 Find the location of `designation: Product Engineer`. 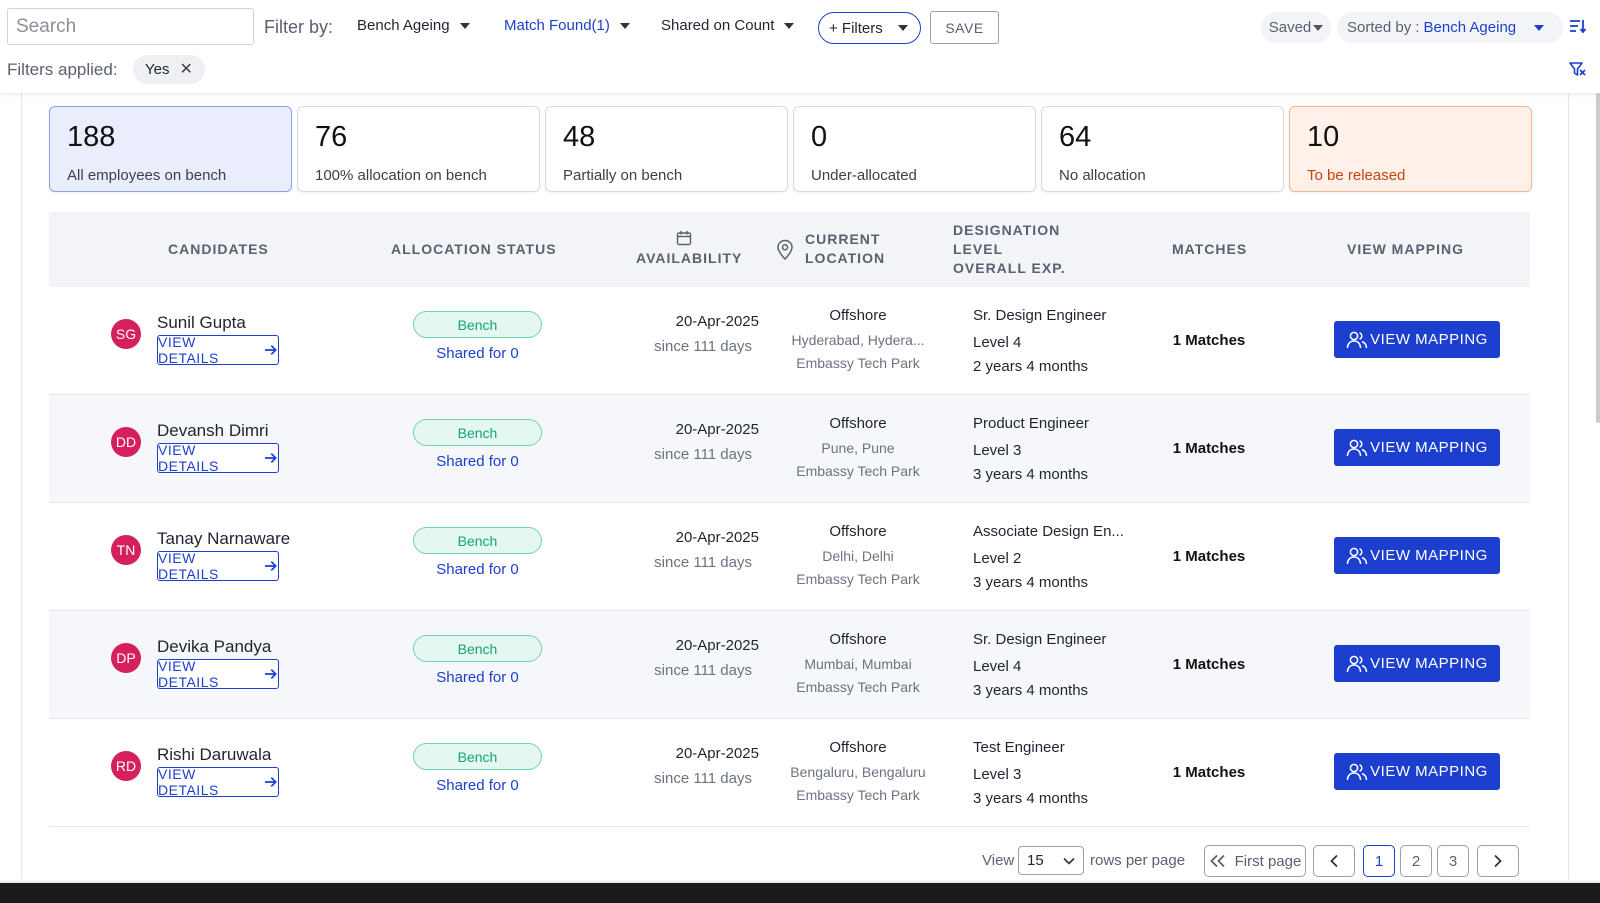

designation: Product Engineer is located at coordinates (1031, 423).